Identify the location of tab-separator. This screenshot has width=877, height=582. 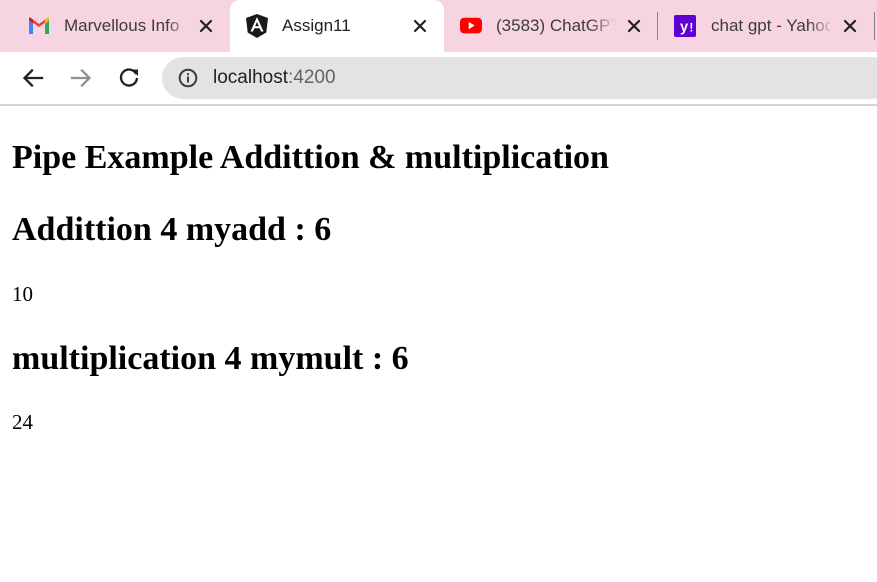
(874, 26).